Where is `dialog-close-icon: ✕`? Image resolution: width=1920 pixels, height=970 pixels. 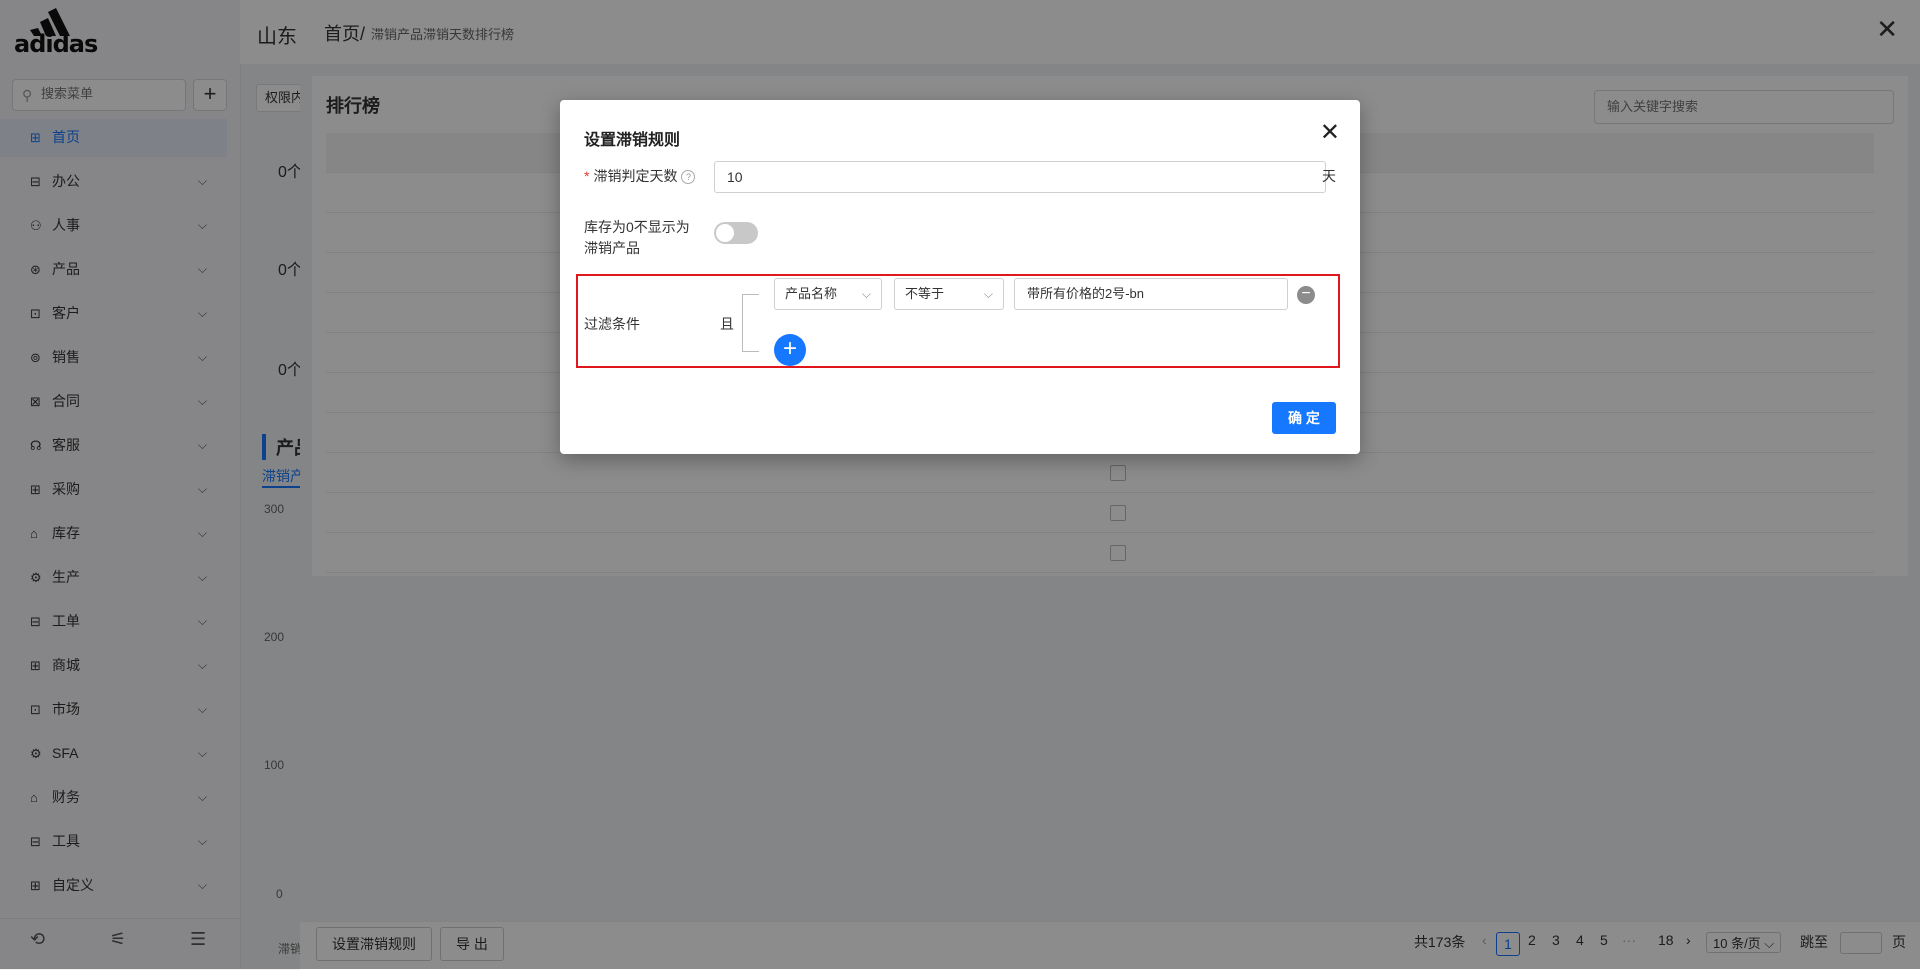 dialog-close-icon: ✕ is located at coordinates (1330, 132).